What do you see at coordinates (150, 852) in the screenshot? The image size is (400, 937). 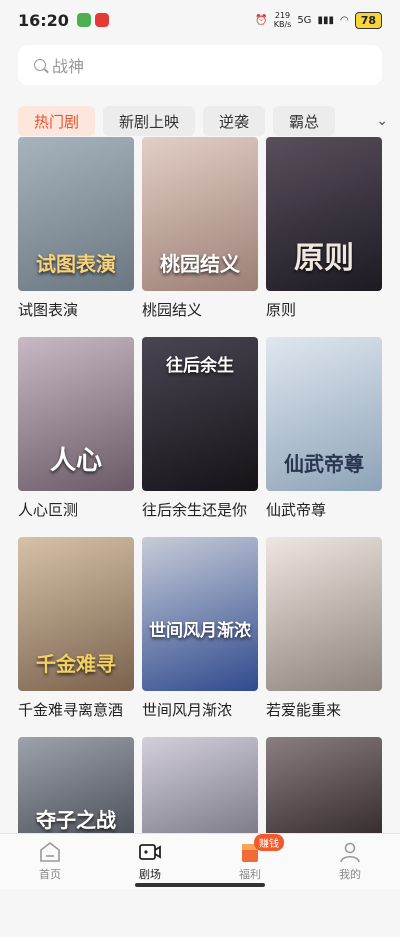 I see `theater-icon` at bounding box center [150, 852].